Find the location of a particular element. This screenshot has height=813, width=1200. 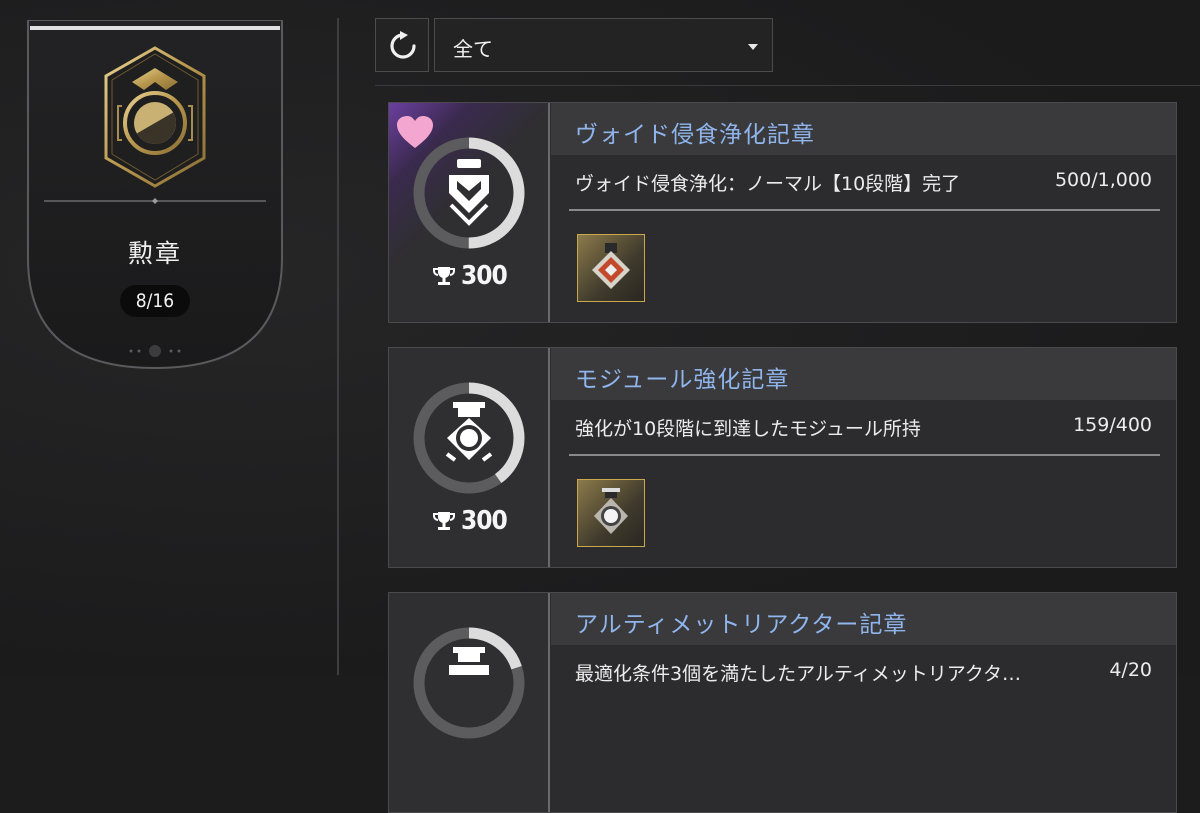

card-progress: 500/1,000 is located at coordinates (1103, 180).